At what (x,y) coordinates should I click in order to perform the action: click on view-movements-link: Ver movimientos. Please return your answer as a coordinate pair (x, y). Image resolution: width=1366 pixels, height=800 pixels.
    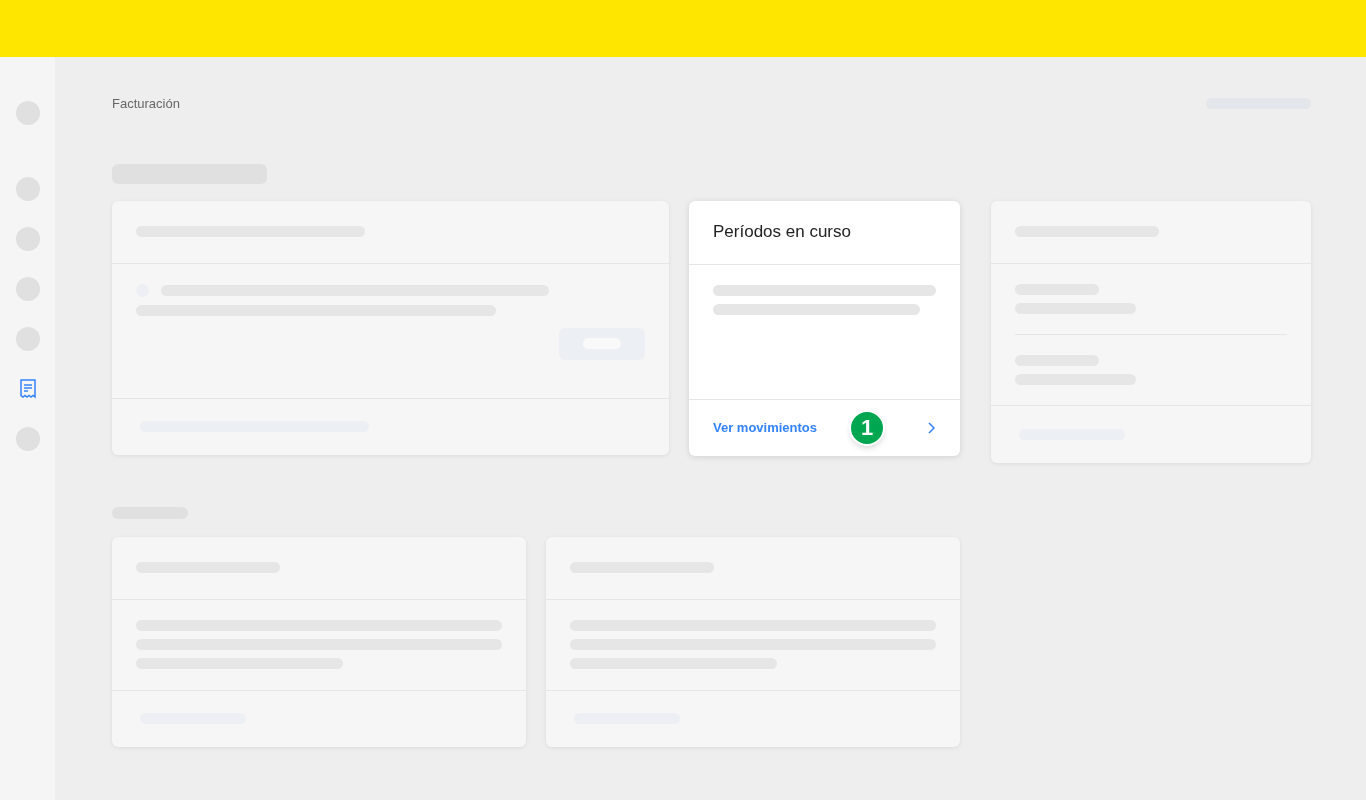
    Looking at the image, I should click on (765, 427).